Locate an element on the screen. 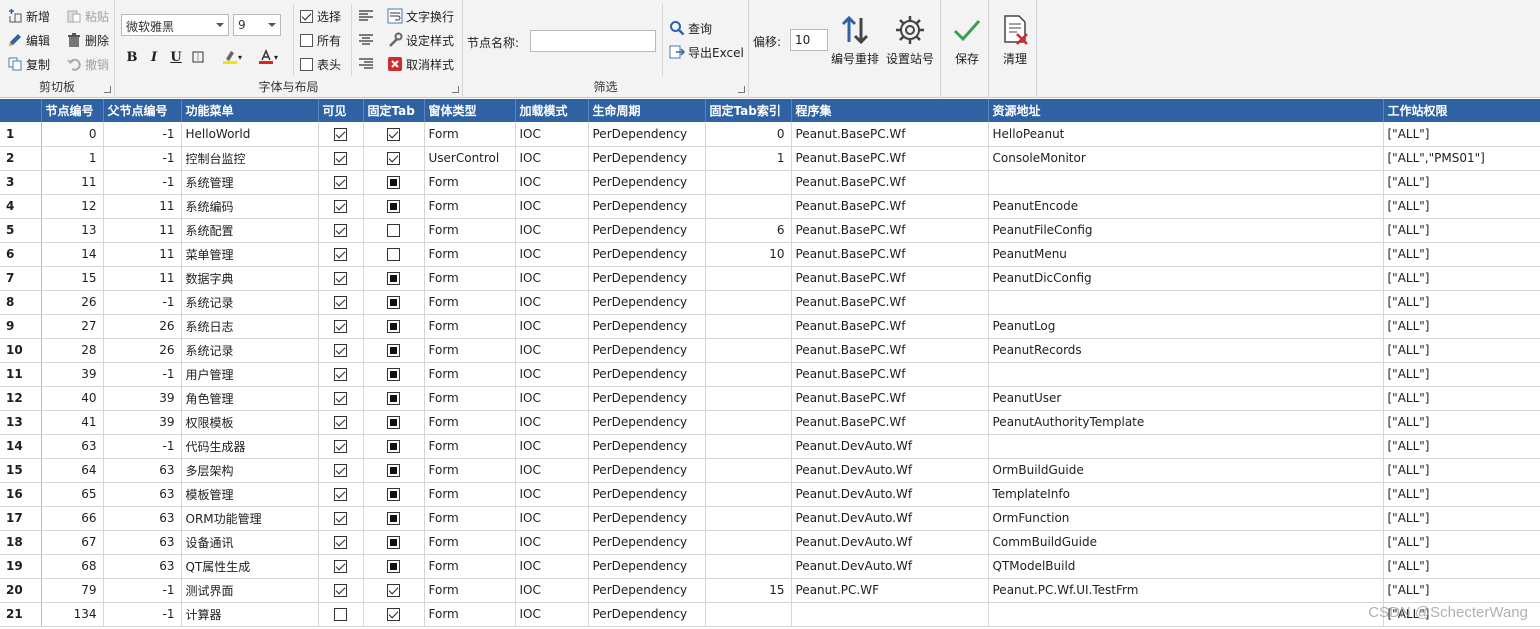 This screenshot has height=629, width=1540. underline-button: U is located at coordinates (176, 57).